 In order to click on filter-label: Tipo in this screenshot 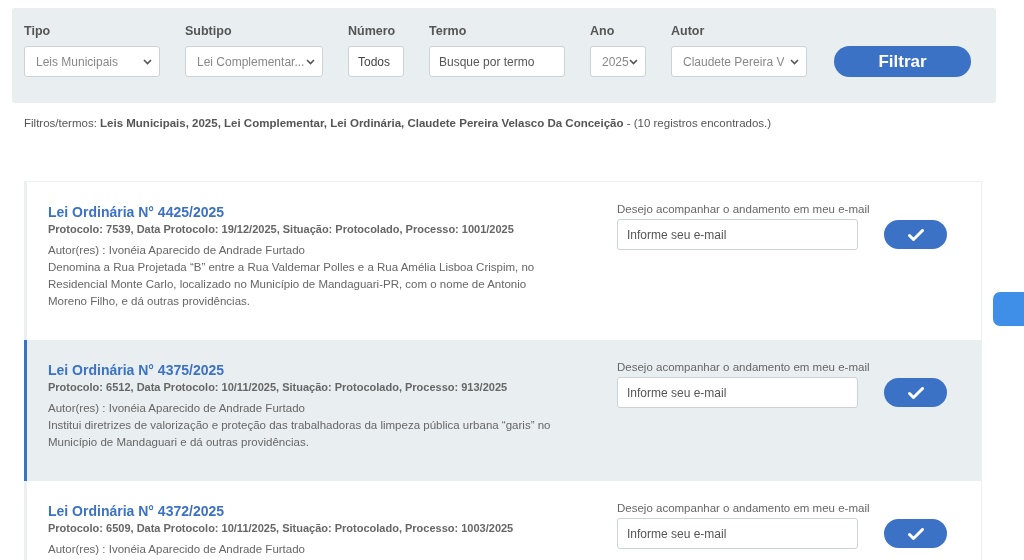, I will do `click(38, 31)`.